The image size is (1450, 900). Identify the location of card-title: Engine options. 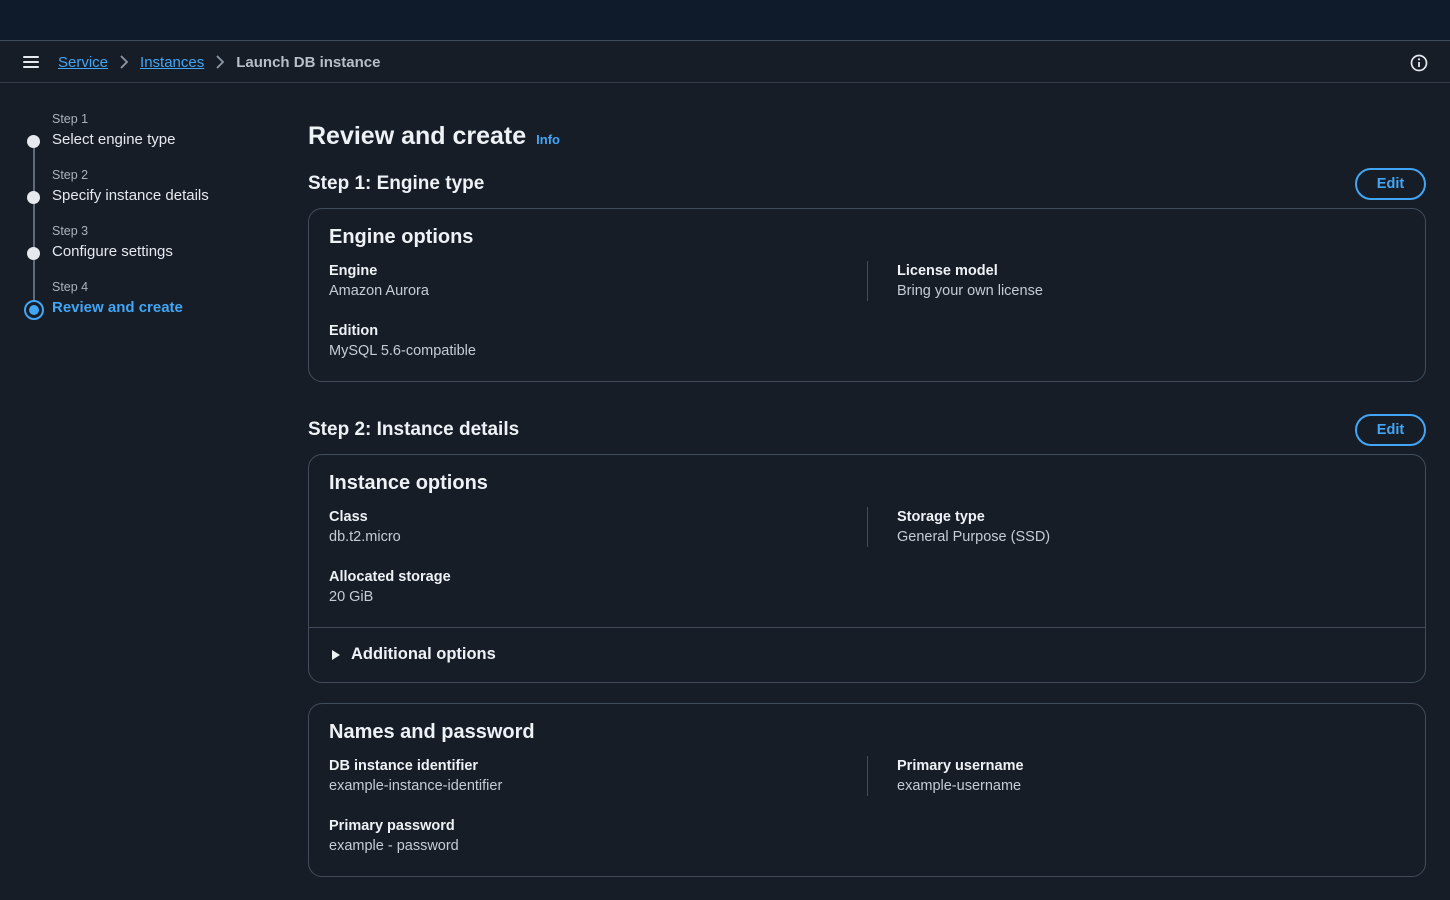
(401, 237).